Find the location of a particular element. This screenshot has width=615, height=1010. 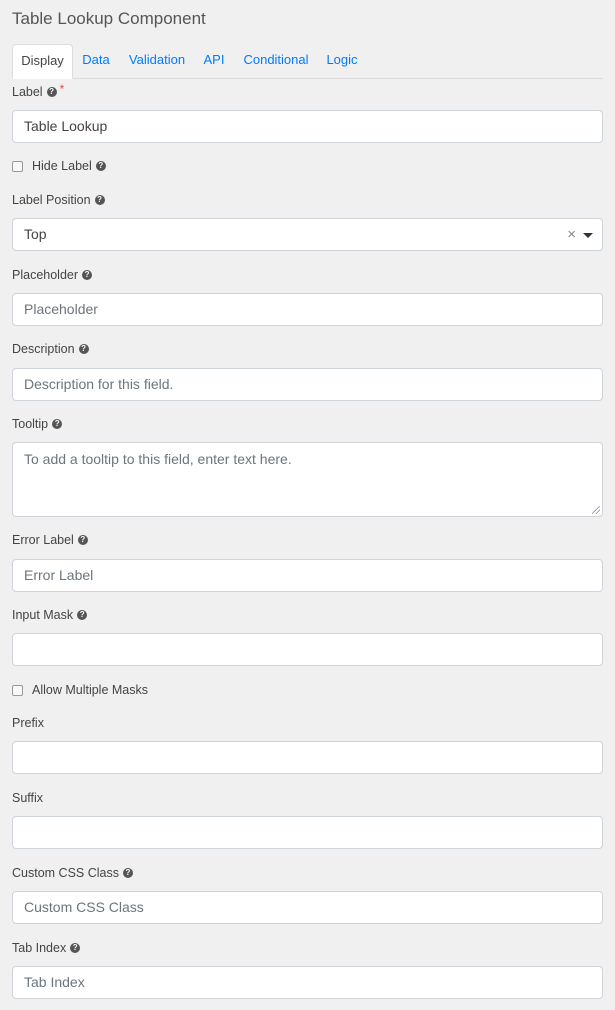

custom-css-class-label: Custom CSS Class ? is located at coordinates (72, 873).